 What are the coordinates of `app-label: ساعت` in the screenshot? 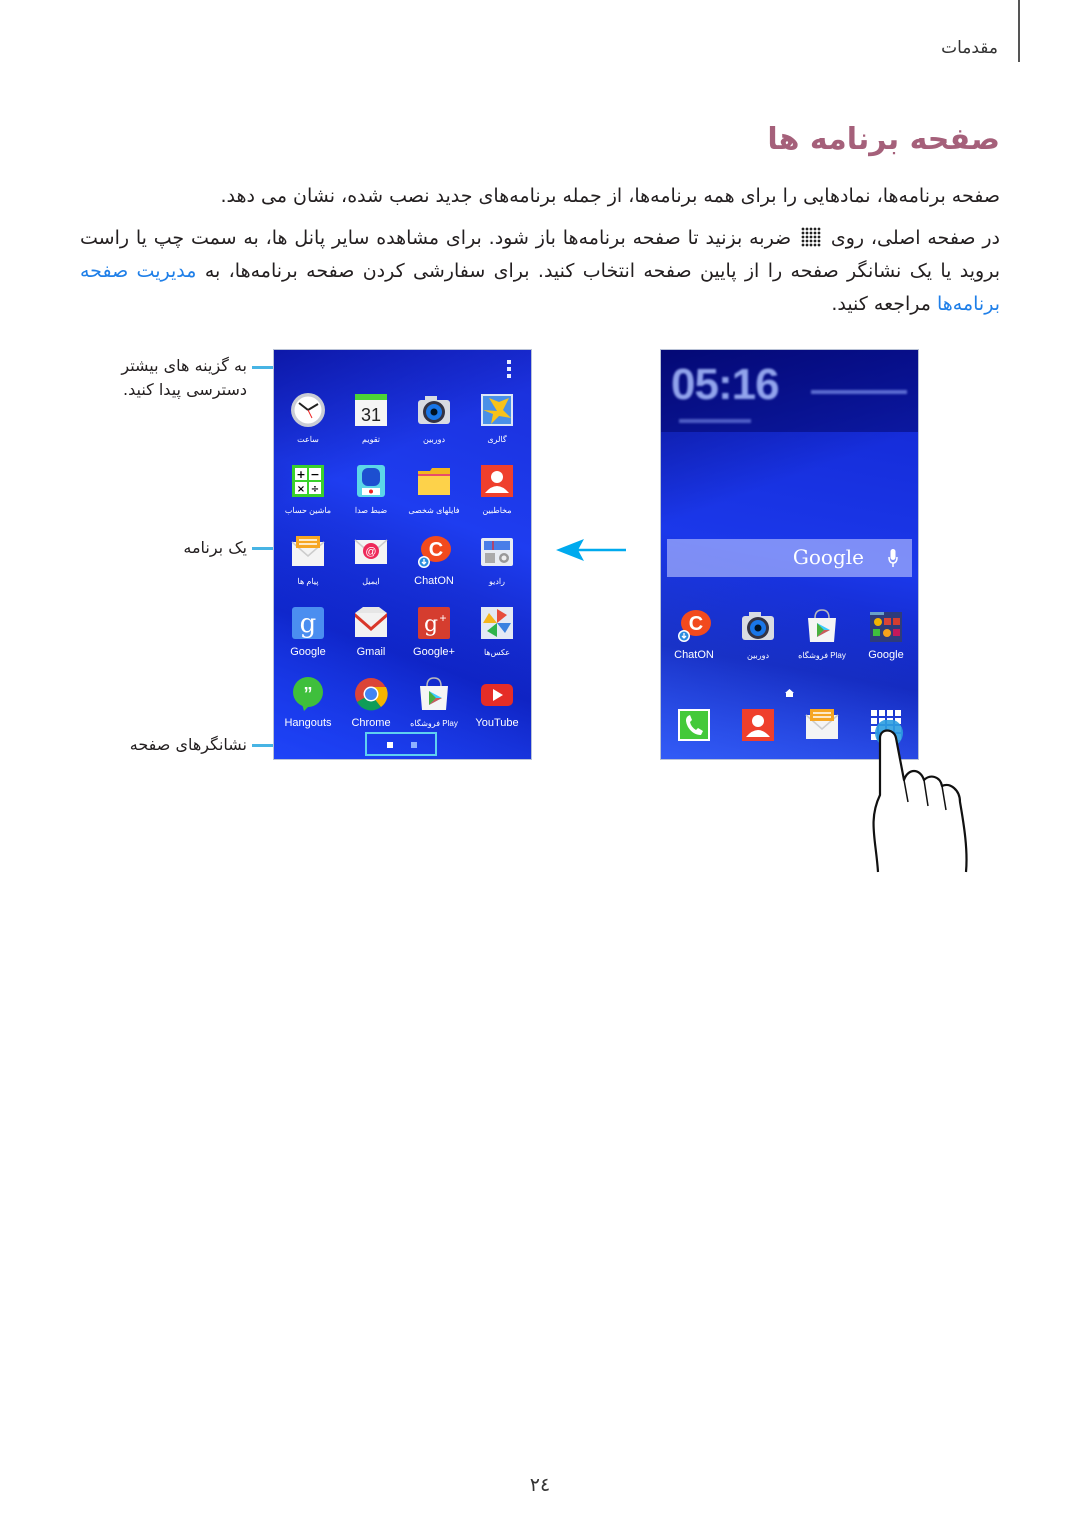 It's located at (308, 439).